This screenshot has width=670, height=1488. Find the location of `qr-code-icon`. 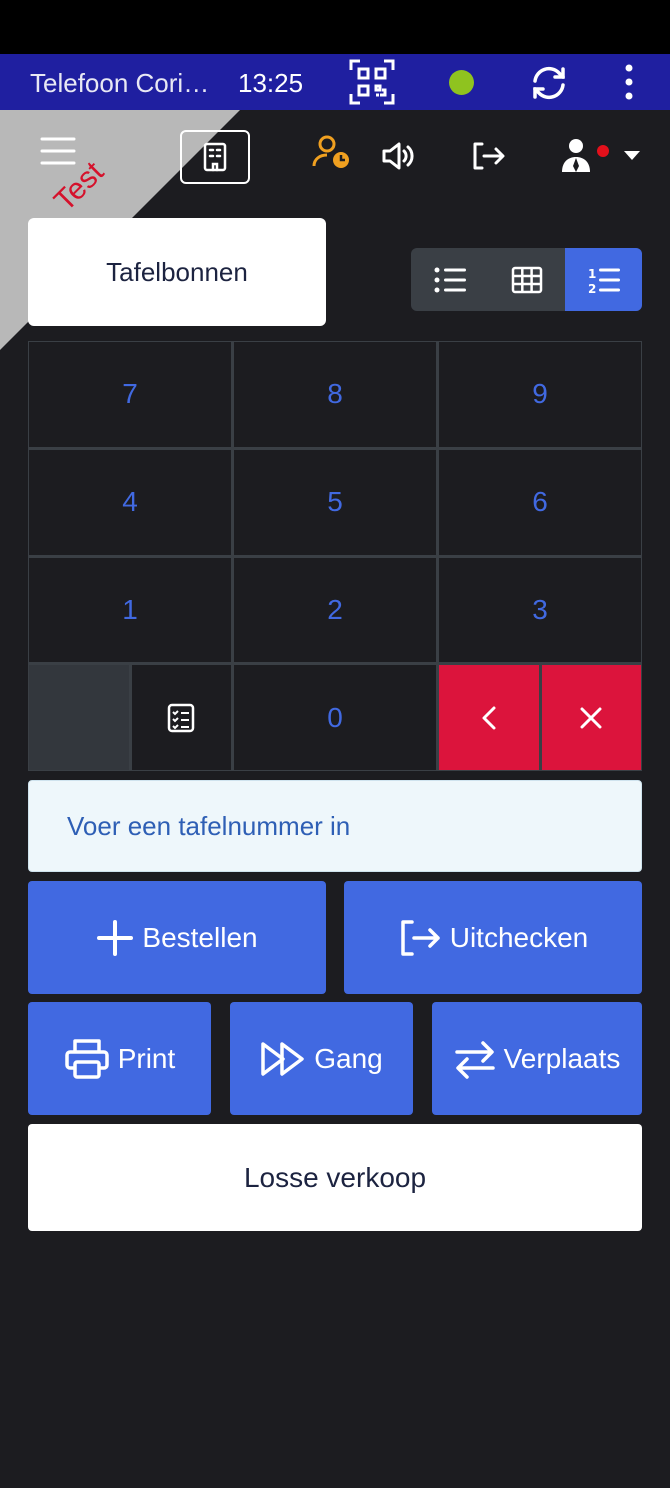

qr-code-icon is located at coordinates (372, 82).